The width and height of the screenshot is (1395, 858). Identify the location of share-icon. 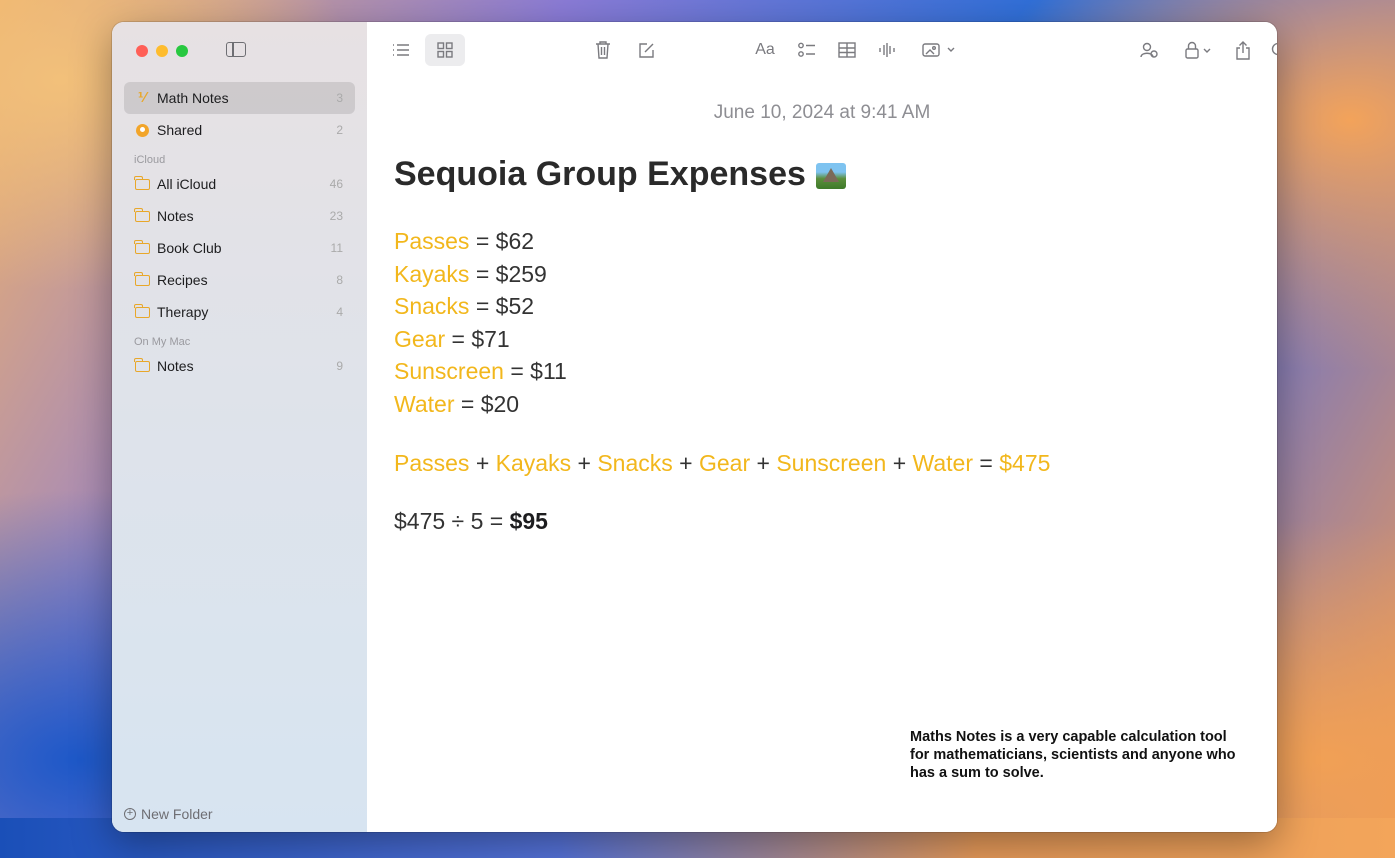
(1243, 50).